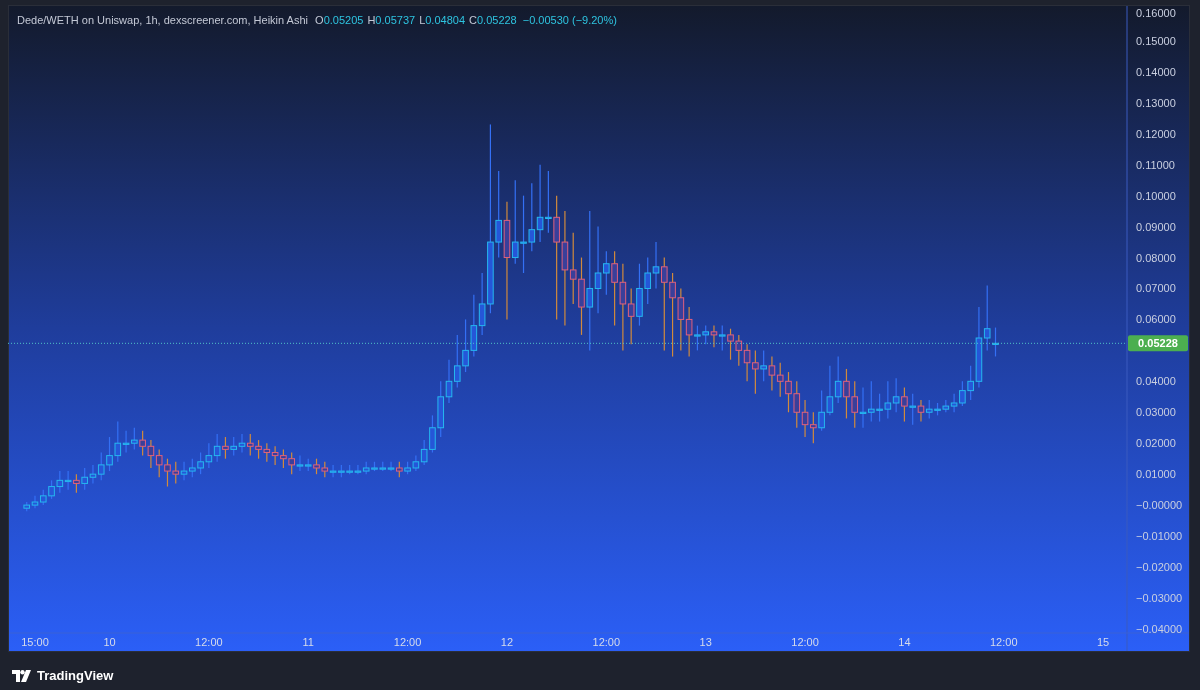 The image size is (1200, 690). Describe the element at coordinates (1156, 412) in the screenshot. I see `price-axis-label: 0.03000` at that location.